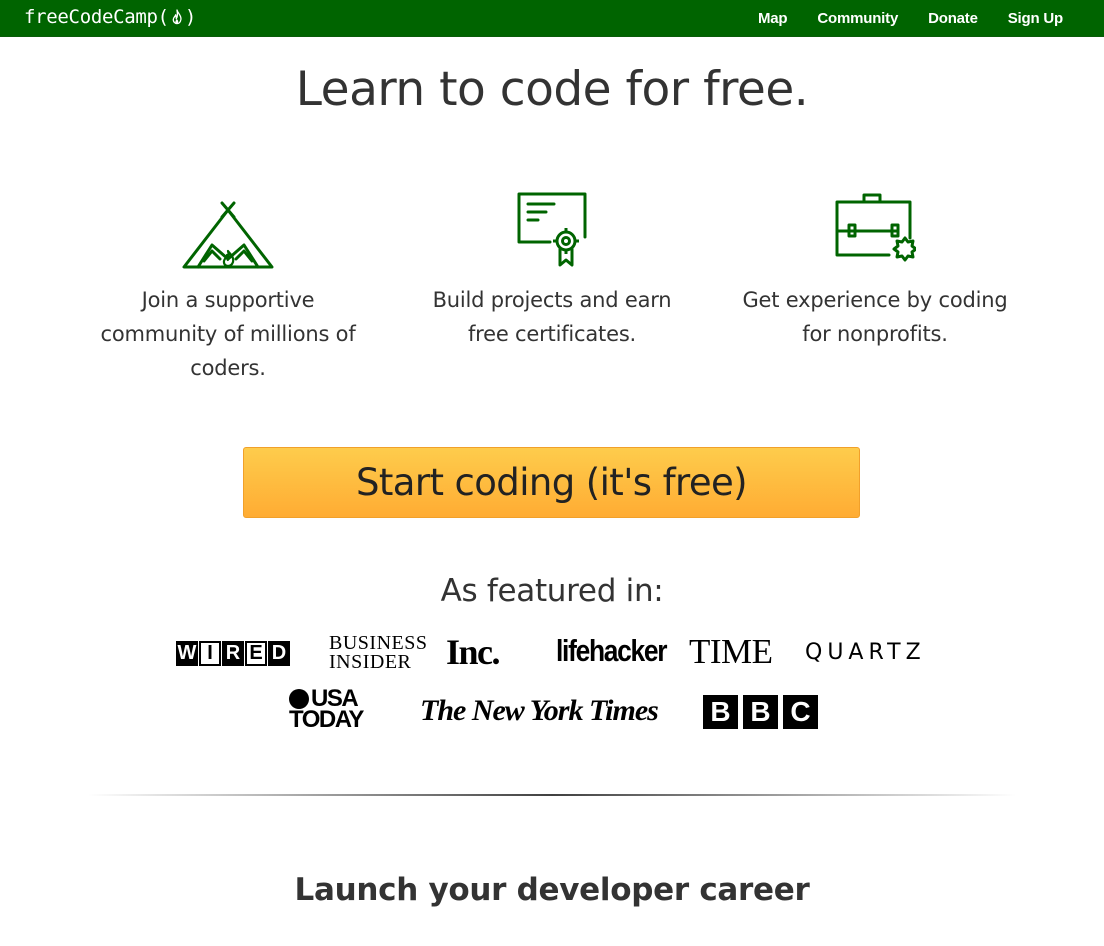  What do you see at coordinates (552, 795) in the screenshot?
I see `section-divider` at bounding box center [552, 795].